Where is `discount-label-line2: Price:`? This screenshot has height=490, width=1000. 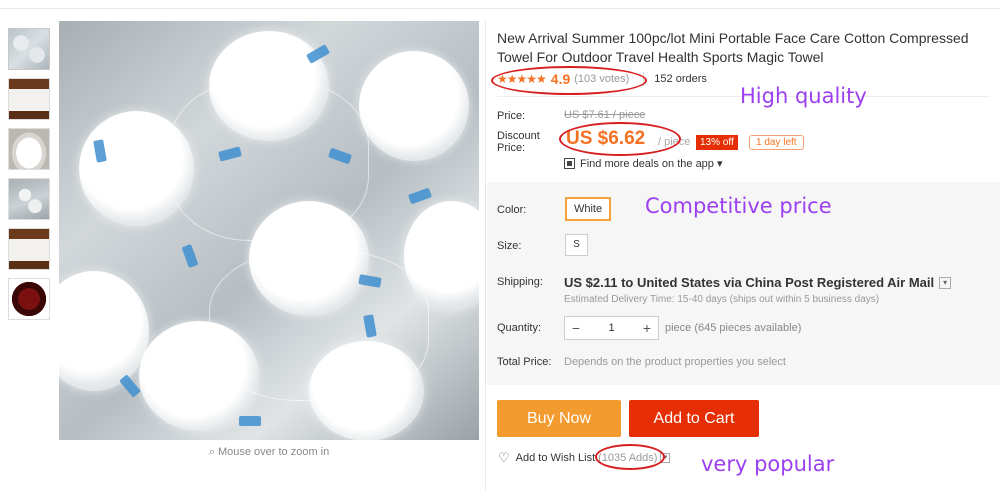
discount-label-line2: Price: is located at coordinates (511, 148).